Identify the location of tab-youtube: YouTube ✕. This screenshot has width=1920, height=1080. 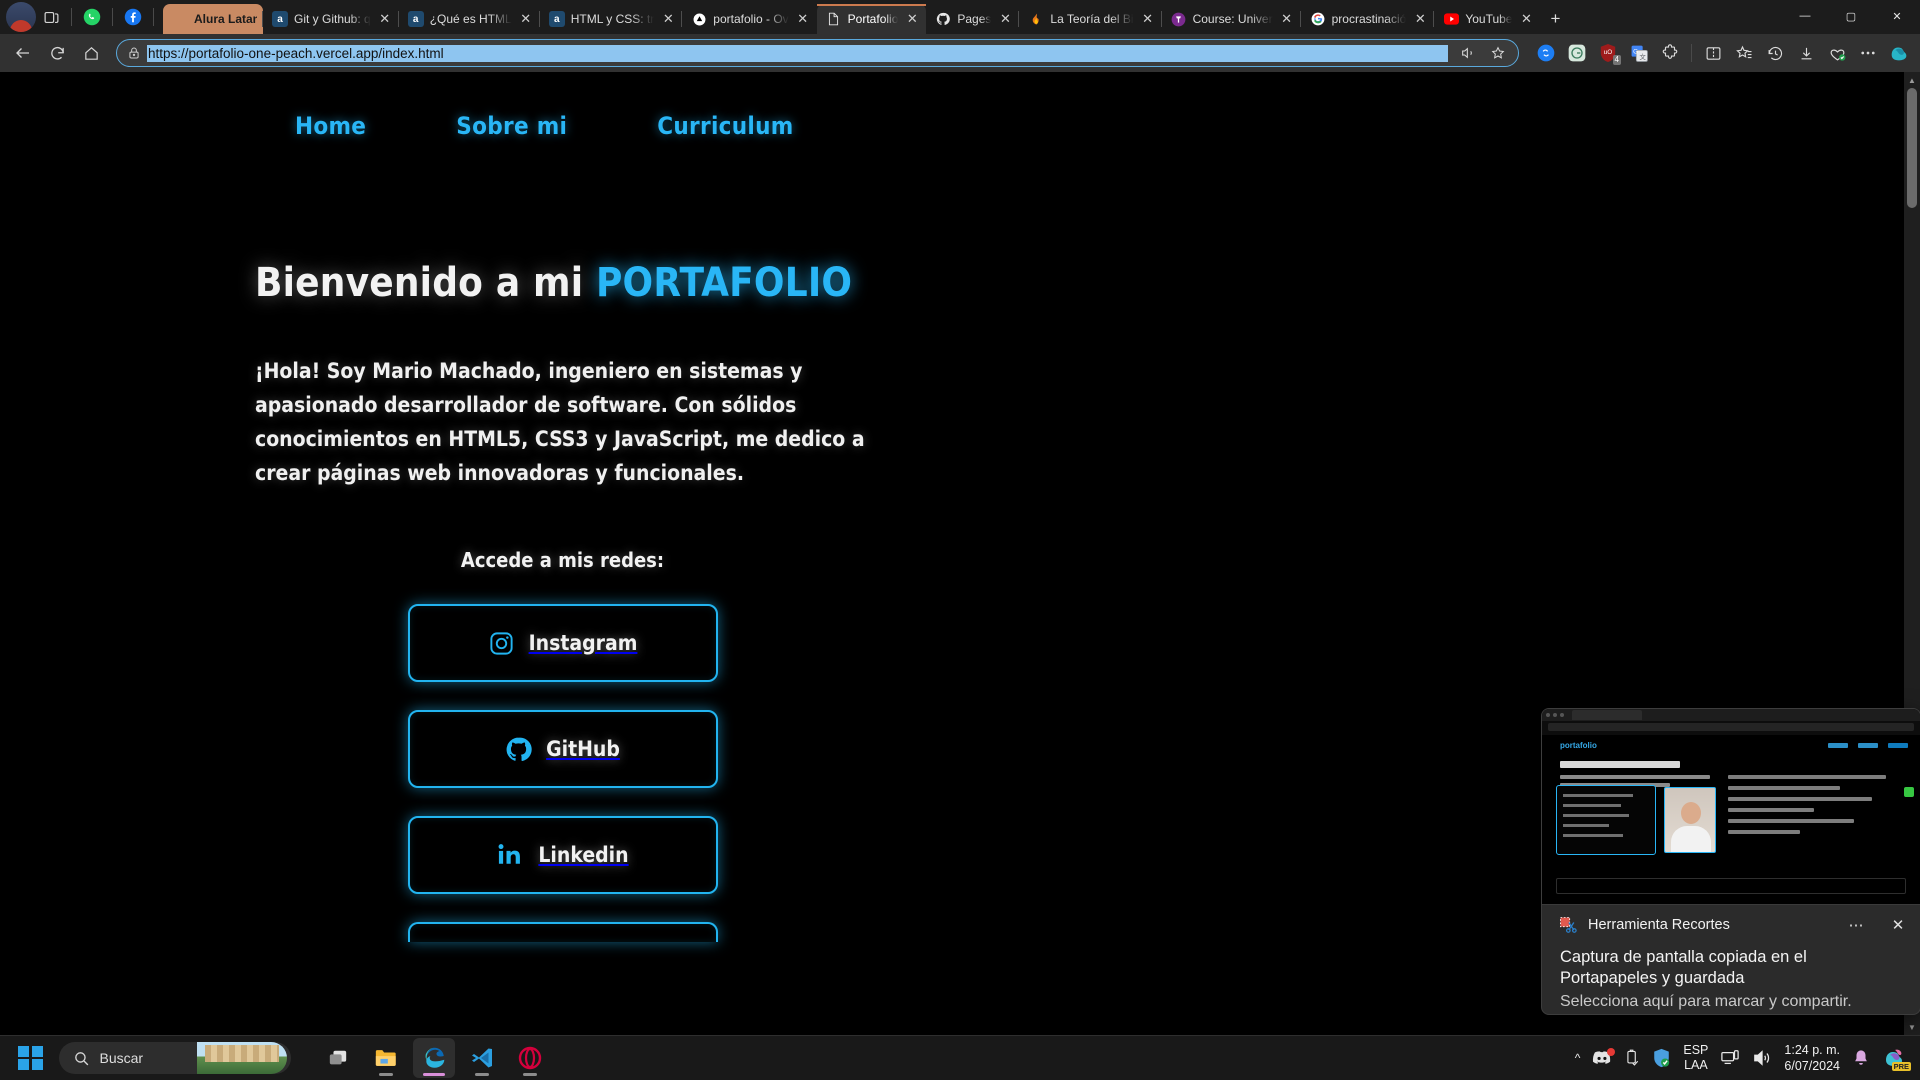
(1486, 19).